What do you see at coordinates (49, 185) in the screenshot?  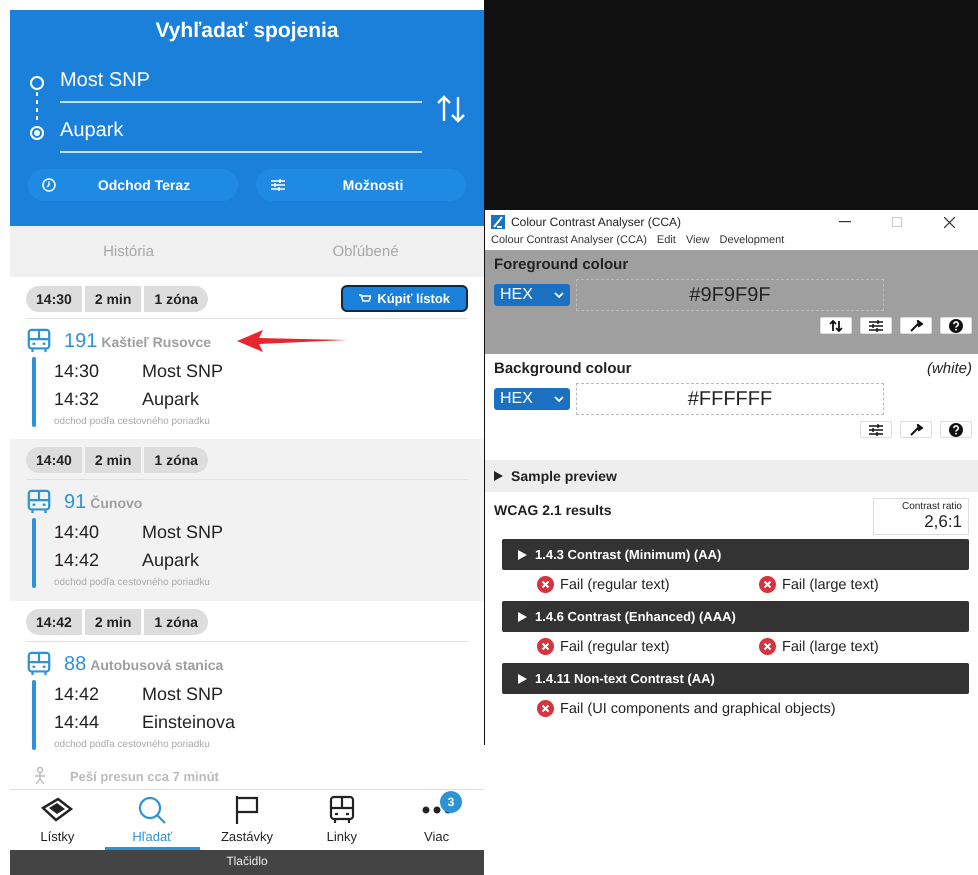 I see `clock-icon` at bounding box center [49, 185].